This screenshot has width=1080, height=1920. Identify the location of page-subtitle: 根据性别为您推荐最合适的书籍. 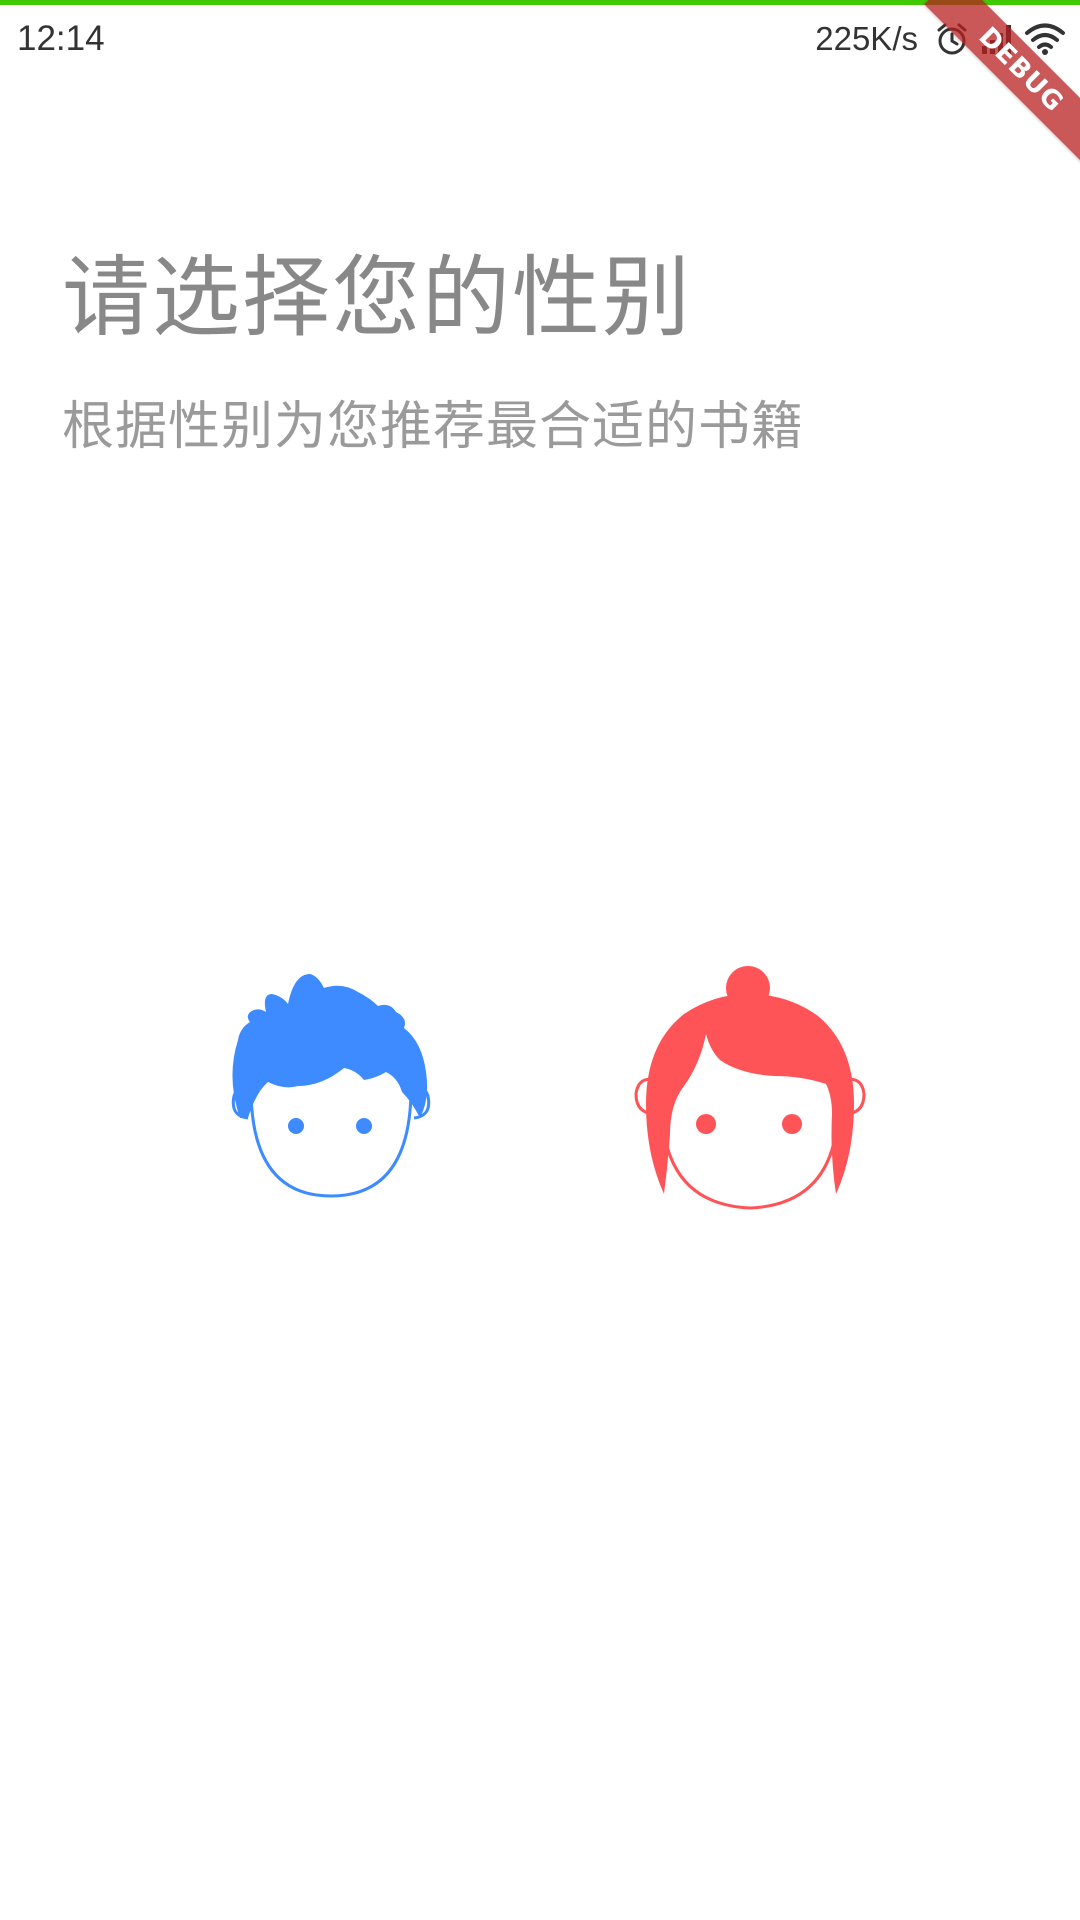
(433, 427).